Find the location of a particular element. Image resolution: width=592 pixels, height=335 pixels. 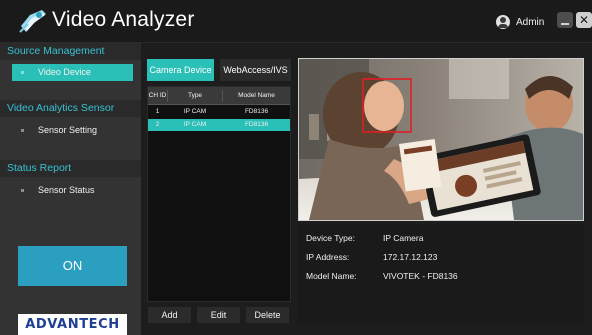

add-button: Add is located at coordinates (169, 315).